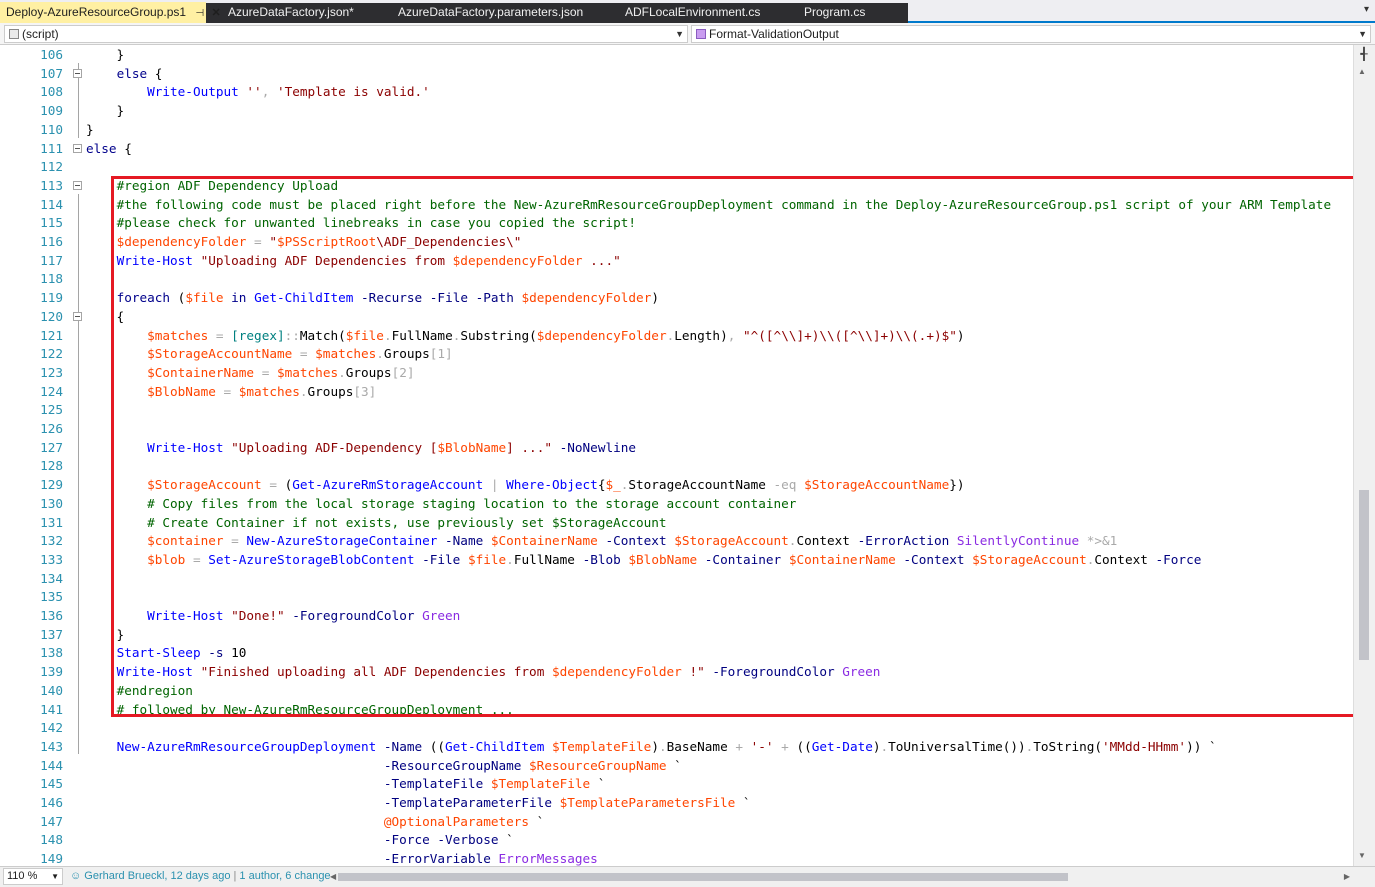 This screenshot has width=1375, height=887. I want to click on code-line: 140 #endregion, so click(676, 691).